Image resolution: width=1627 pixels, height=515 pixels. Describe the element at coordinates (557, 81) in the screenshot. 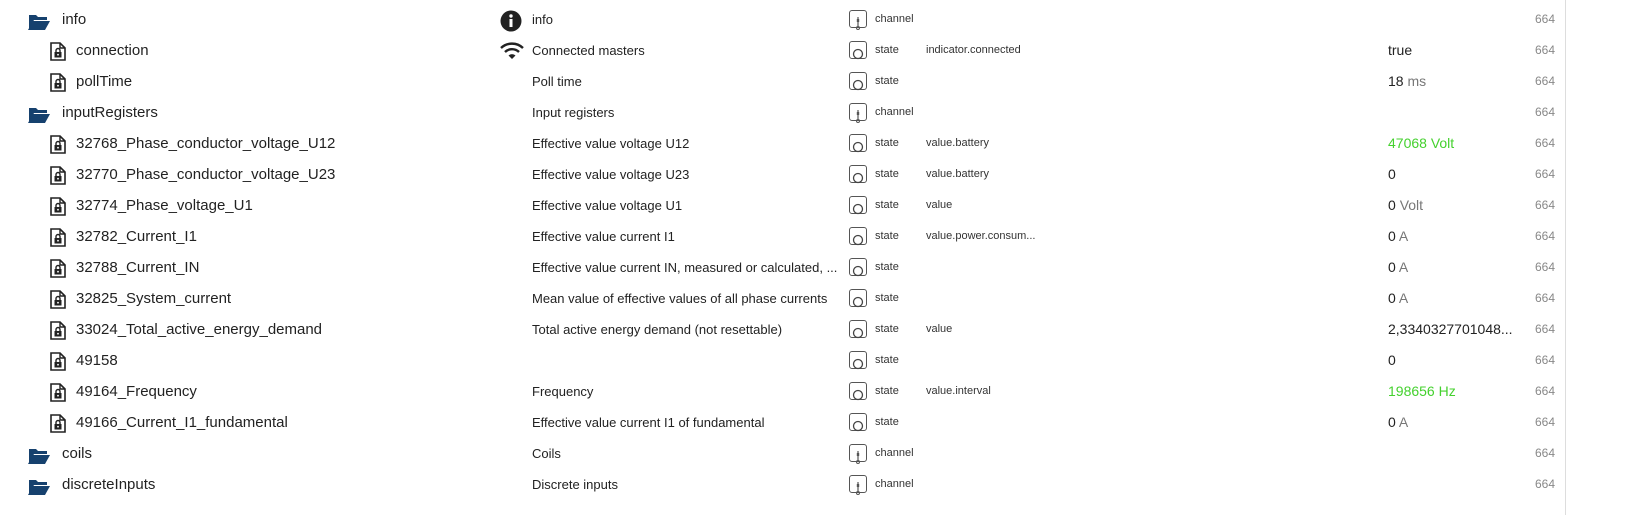

I see `object-name: Poll time` at that location.